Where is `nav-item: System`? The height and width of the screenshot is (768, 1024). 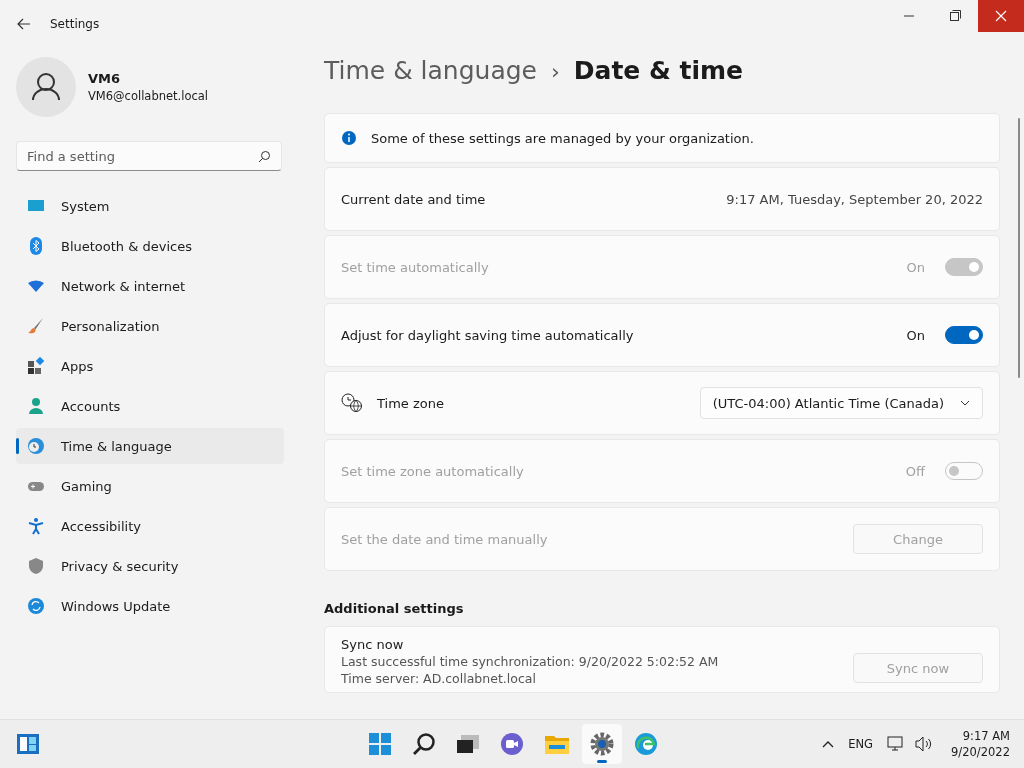
nav-item: System is located at coordinates (150, 206).